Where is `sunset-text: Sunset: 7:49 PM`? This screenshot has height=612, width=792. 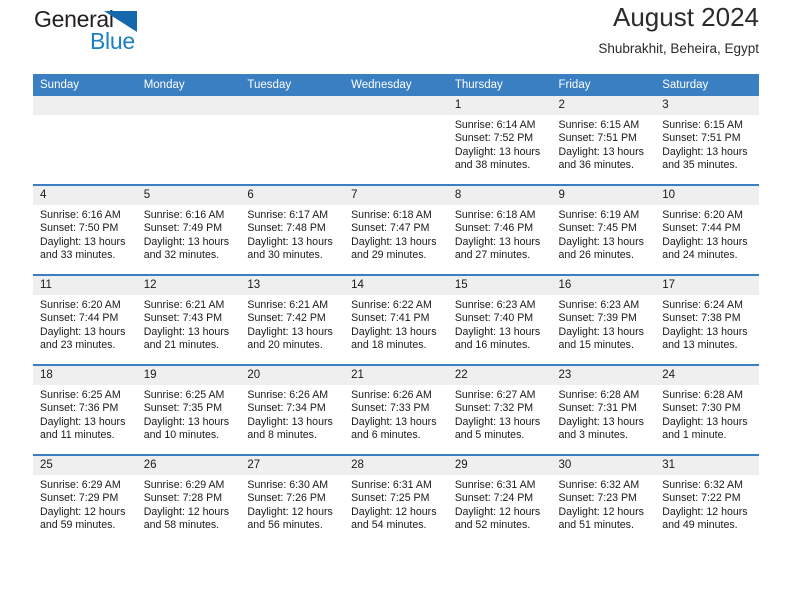 sunset-text: Sunset: 7:49 PM is located at coordinates (183, 228).